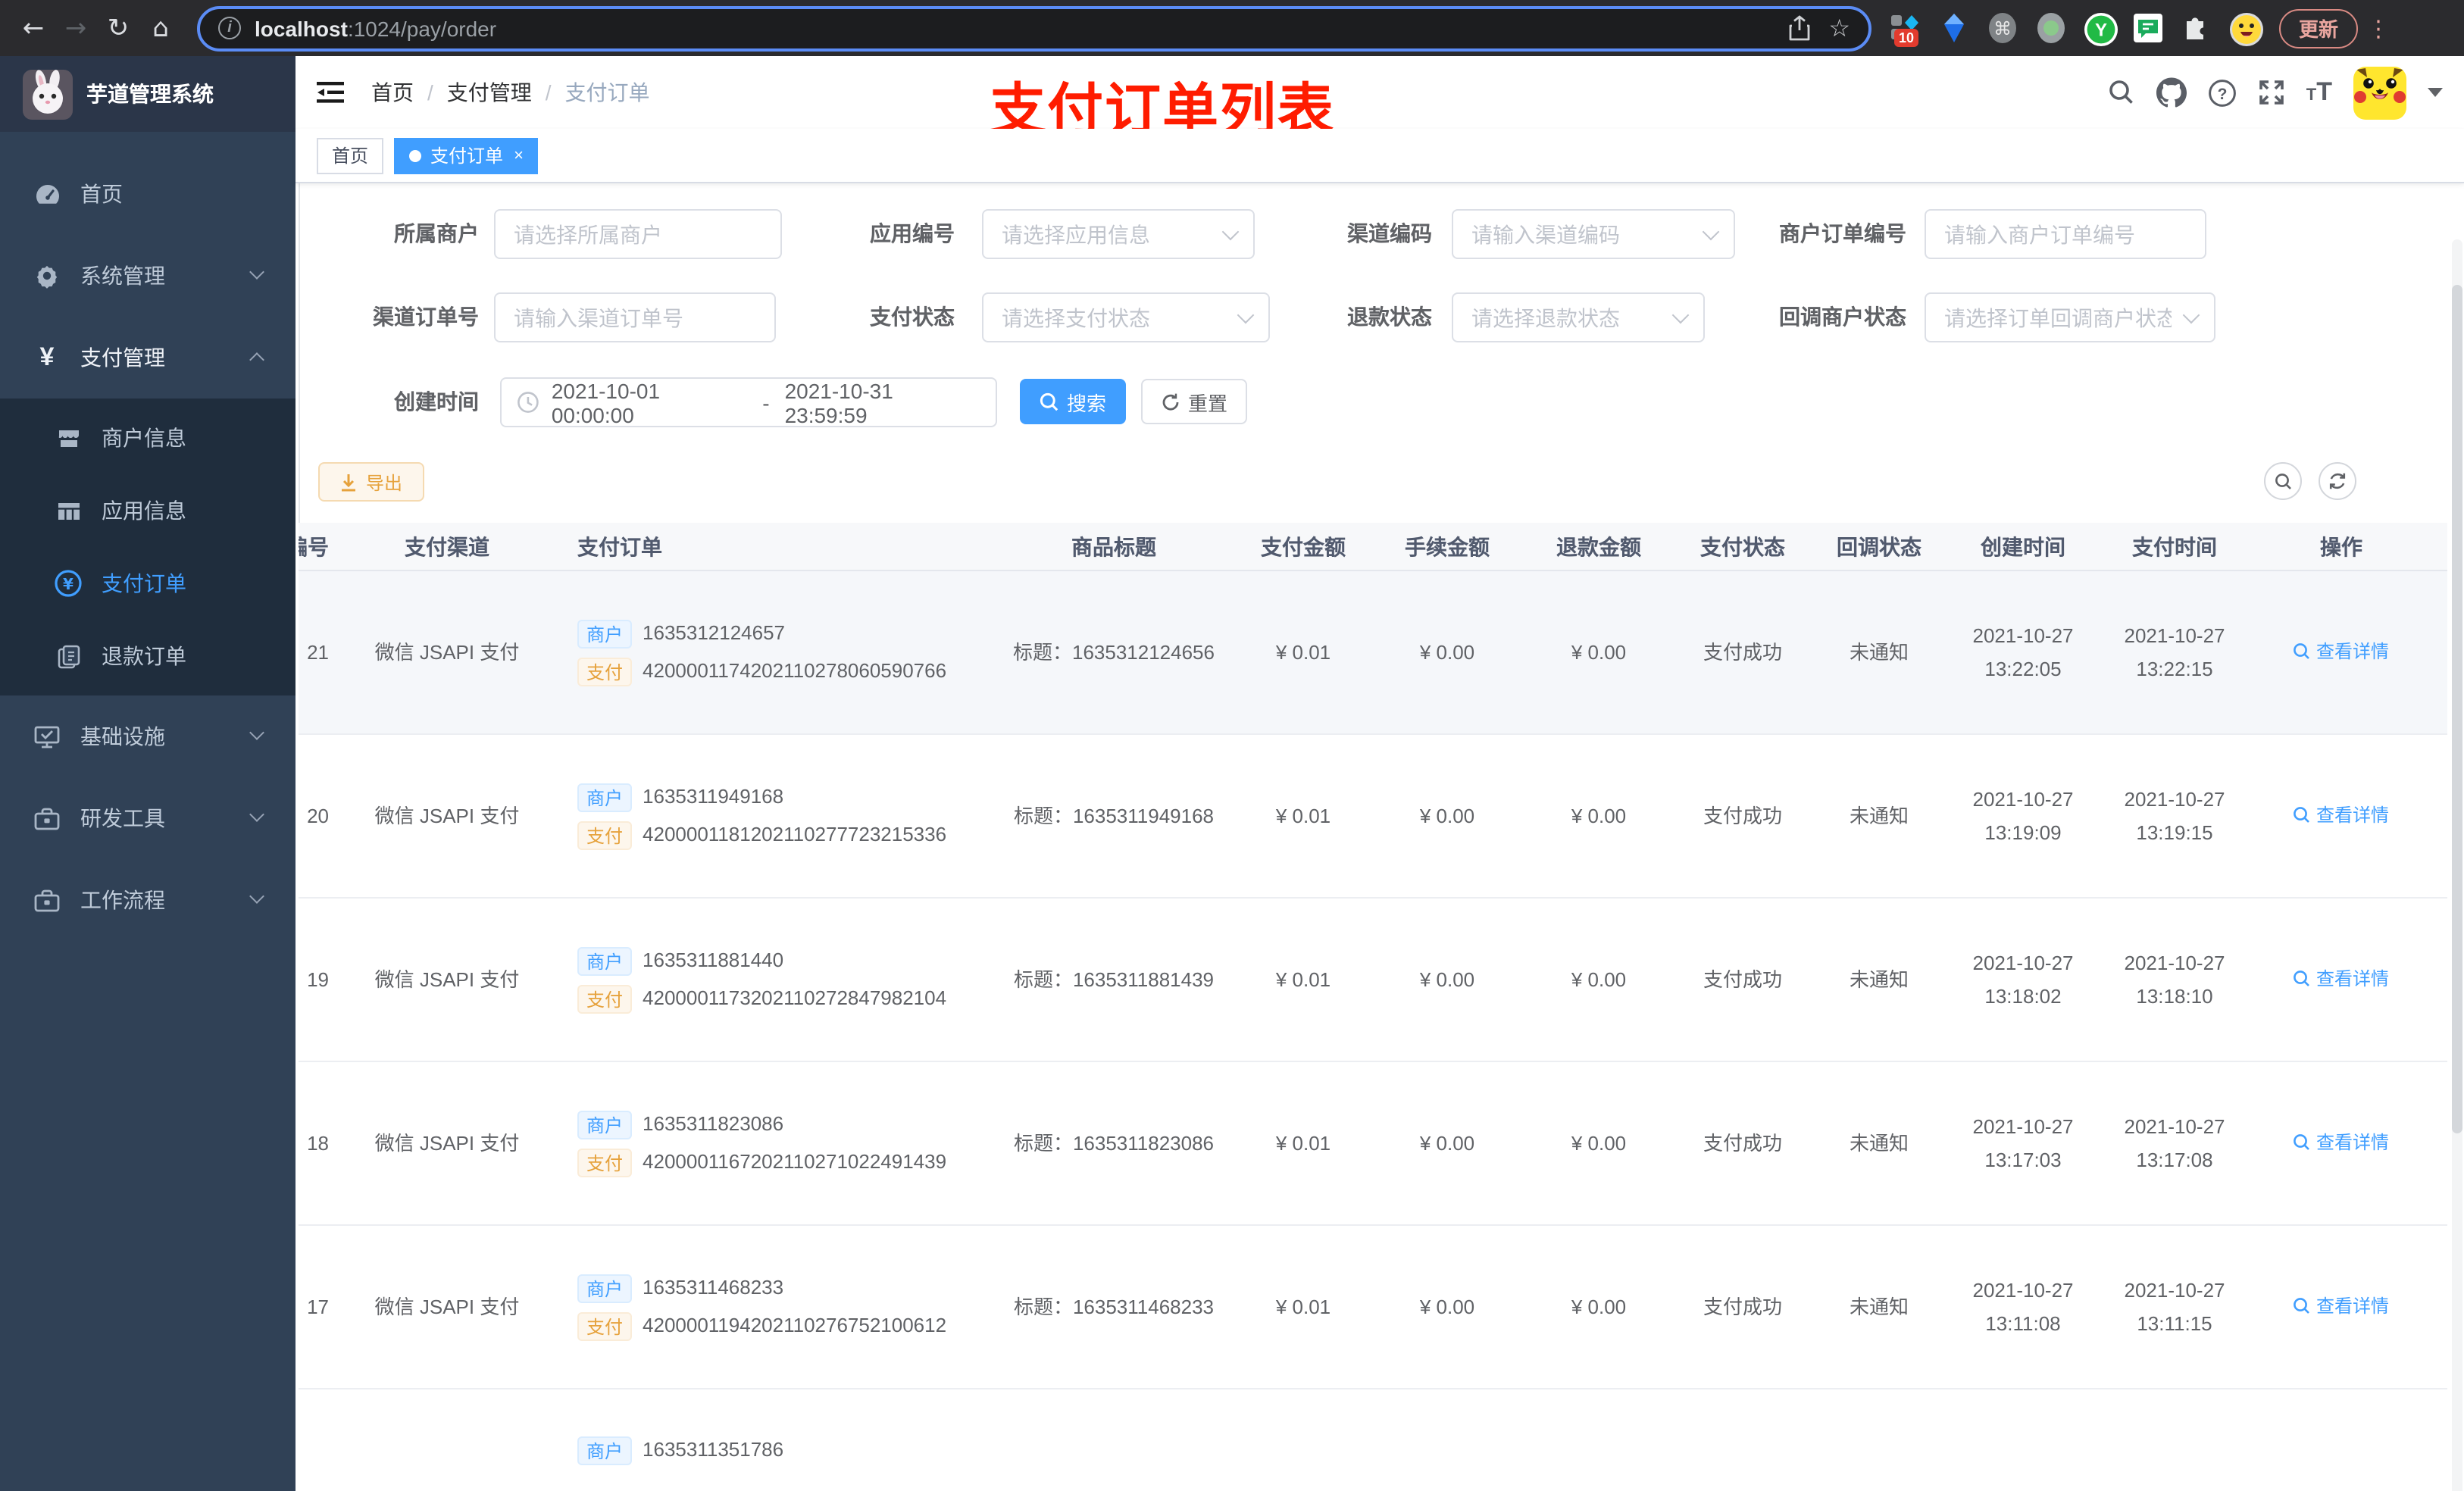 The height and width of the screenshot is (1491, 2464). I want to click on sidebar-item-workflow: 工作流程, so click(147, 900).